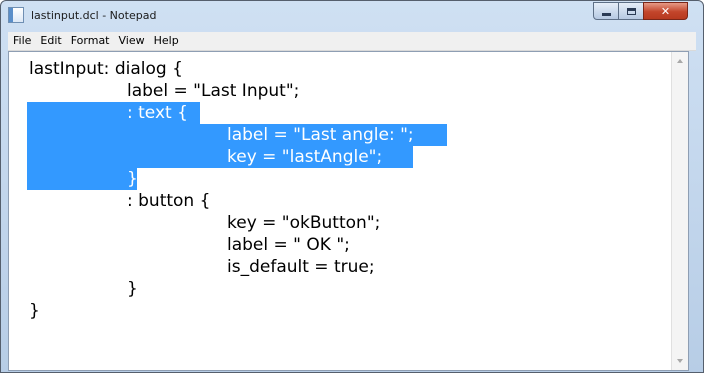  I want to click on vertical-scrollbar, so click(679, 211).